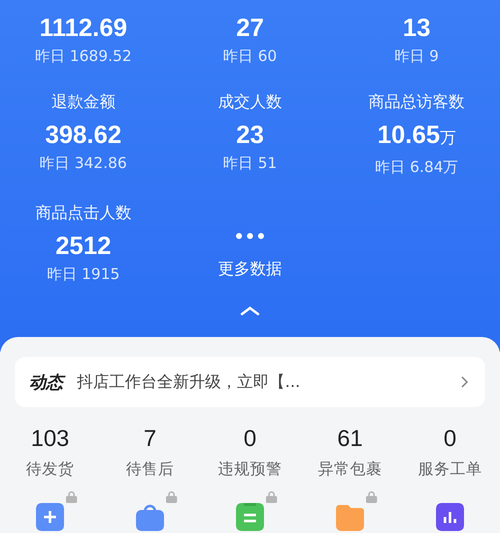 This screenshot has height=533, width=500. I want to click on count-value: 7, so click(150, 438).